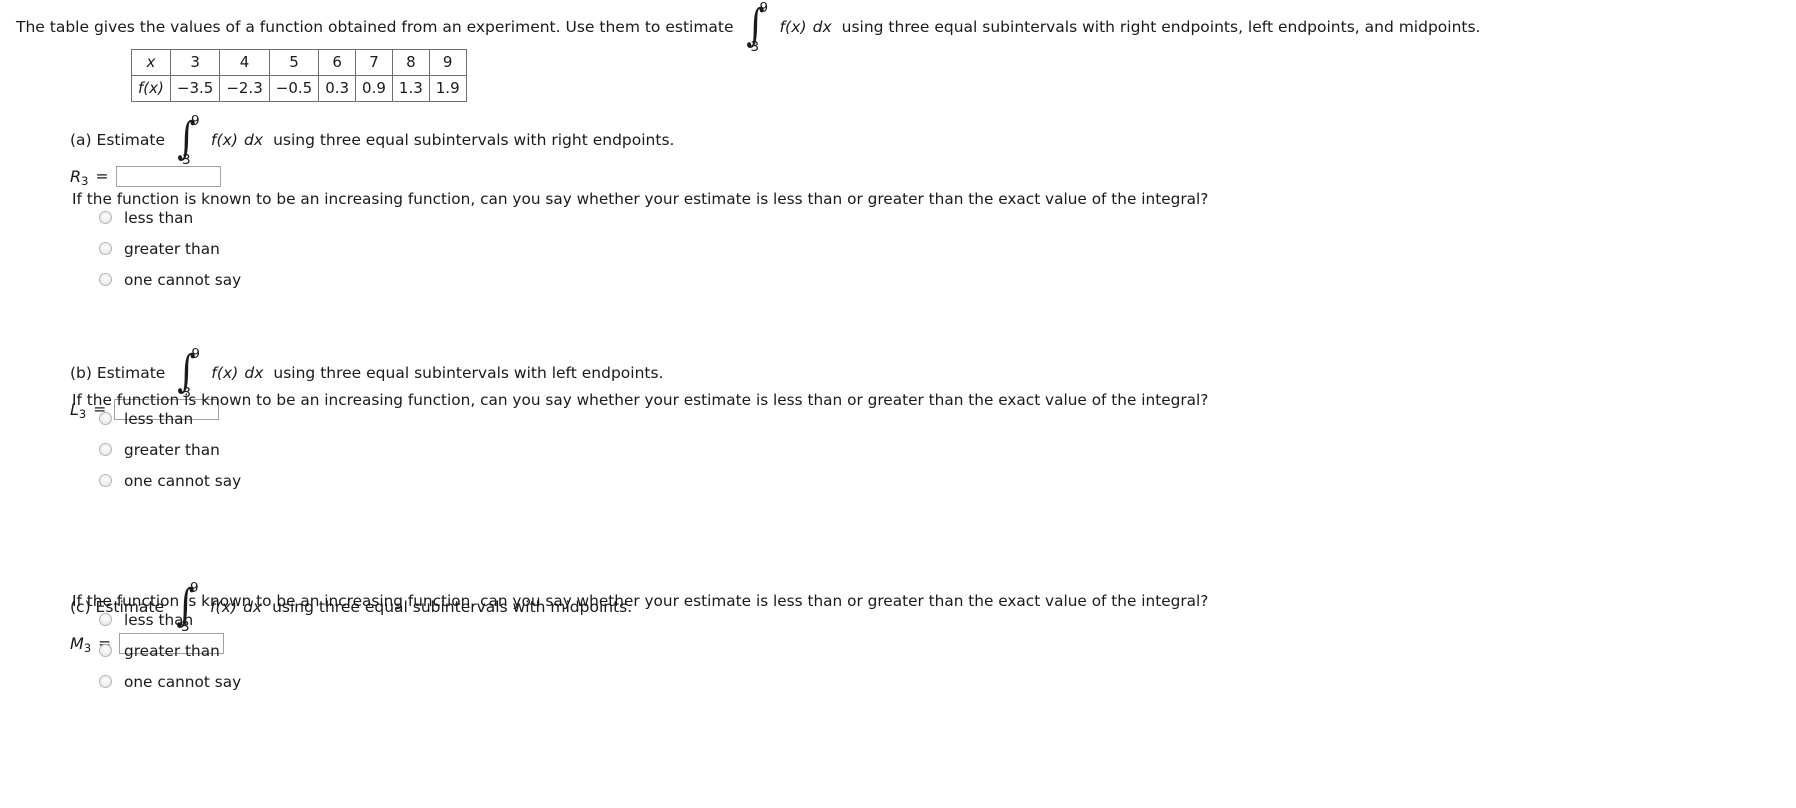  I want to click on integrand-part-a: f(x), so click(224, 140).